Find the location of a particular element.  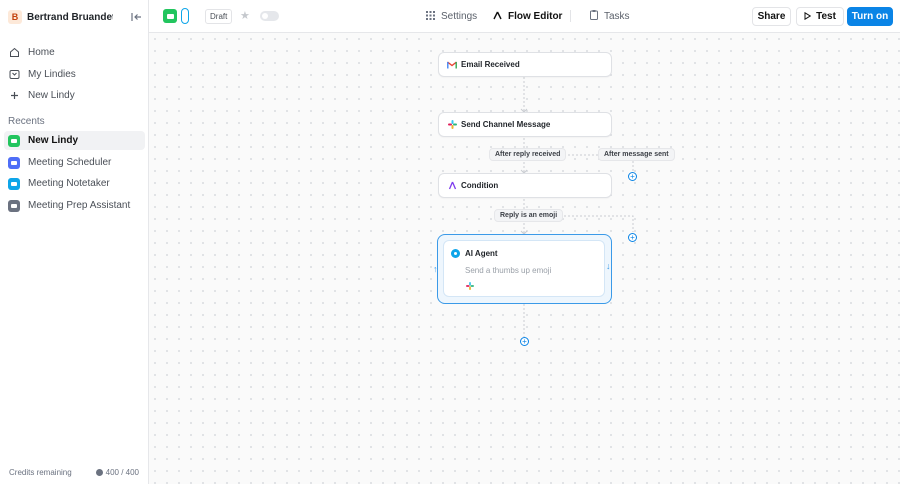

flow-icon is located at coordinates (497, 17).